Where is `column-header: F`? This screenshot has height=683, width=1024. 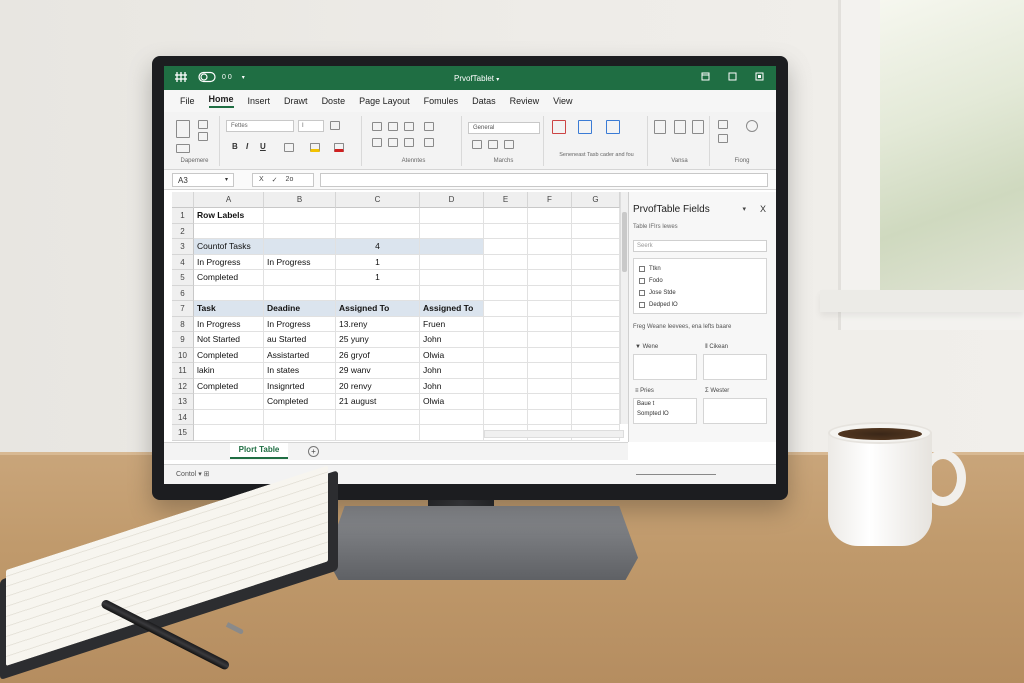
column-header: F is located at coordinates (550, 200).